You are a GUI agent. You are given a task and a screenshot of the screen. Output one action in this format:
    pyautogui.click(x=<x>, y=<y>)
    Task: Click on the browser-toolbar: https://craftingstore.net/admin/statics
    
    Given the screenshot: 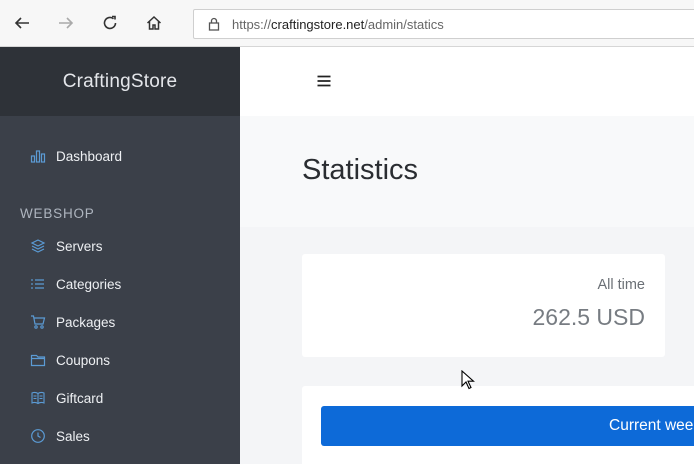 What is the action you would take?
    pyautogui.click(x=347, y=23)
    